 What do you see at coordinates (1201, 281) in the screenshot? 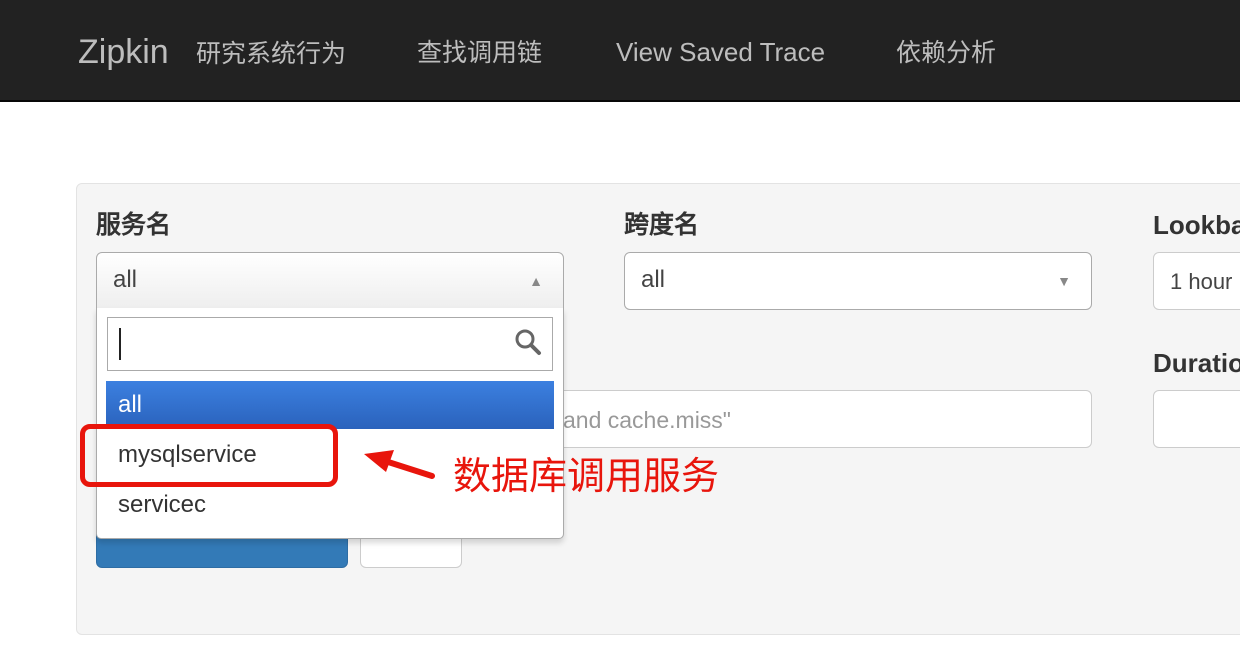
I see `lookback-value: 1 hour` at bounding box center [1201, 281].